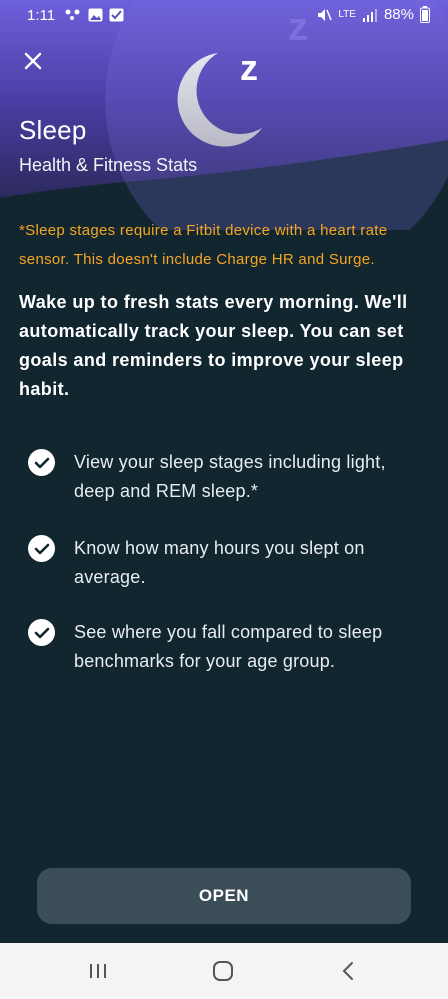 The image size is (448, 999). I want to click on signal-icon, so click(369, 15).